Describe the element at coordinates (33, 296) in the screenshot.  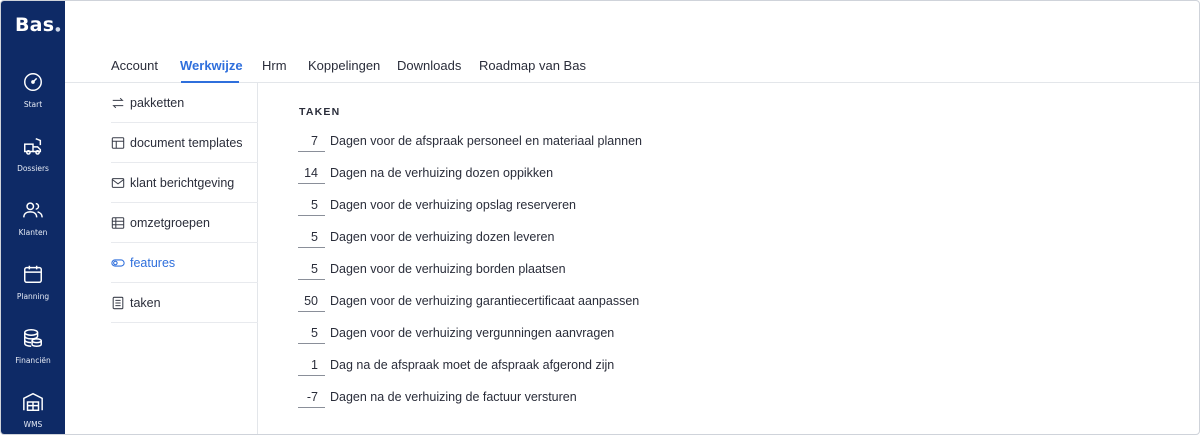
I see `nav-item-label: Planning` at that location.